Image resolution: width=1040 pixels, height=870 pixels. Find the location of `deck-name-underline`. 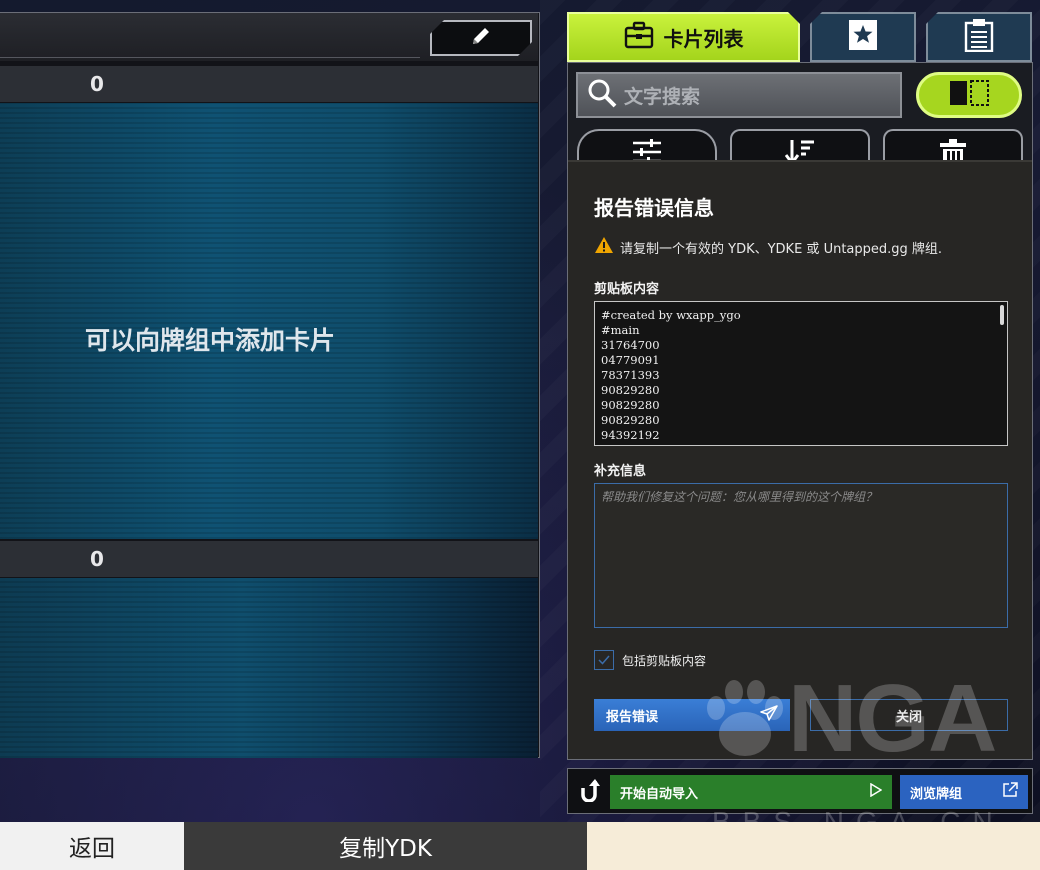

deck-name-underline is located at coordinates (210, 57).